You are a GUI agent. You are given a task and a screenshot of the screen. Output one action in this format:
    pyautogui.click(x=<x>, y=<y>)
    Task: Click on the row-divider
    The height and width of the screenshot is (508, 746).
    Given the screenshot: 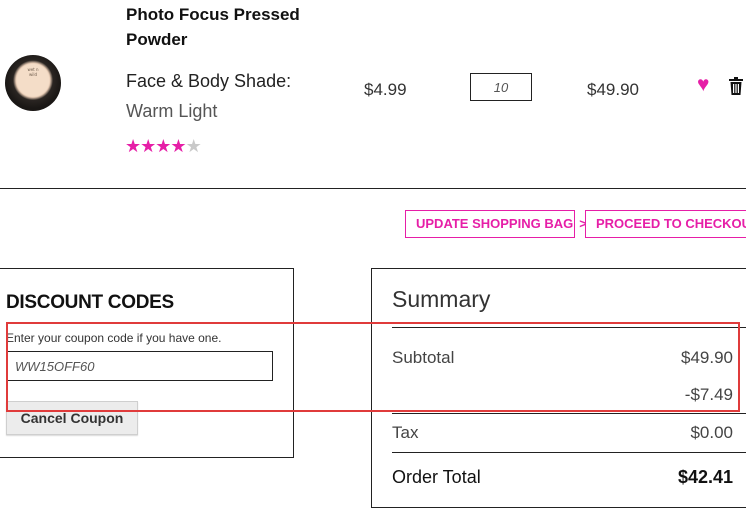 What is the action you would take?
    pyautogui.click(x=373, y=188)
    